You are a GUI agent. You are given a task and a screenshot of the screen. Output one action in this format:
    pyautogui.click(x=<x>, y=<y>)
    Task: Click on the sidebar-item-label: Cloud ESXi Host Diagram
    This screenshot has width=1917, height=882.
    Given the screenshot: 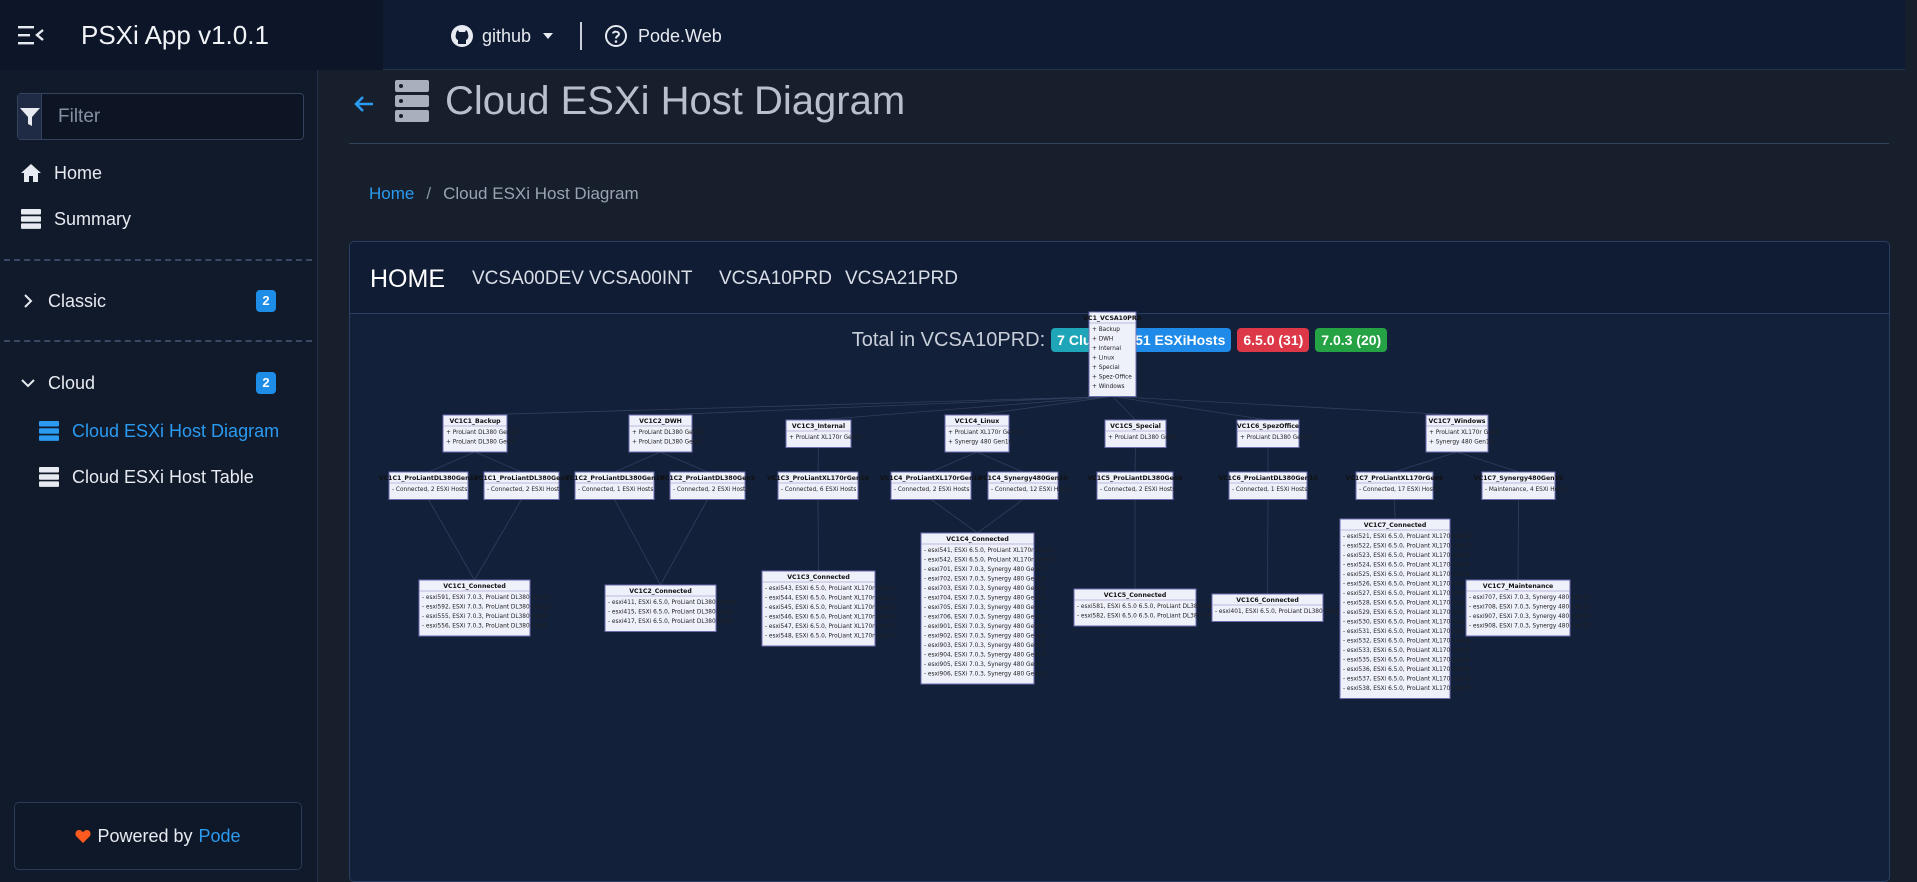 What is the action you would take?
    pyautogui.click(x=176, y=430)
    